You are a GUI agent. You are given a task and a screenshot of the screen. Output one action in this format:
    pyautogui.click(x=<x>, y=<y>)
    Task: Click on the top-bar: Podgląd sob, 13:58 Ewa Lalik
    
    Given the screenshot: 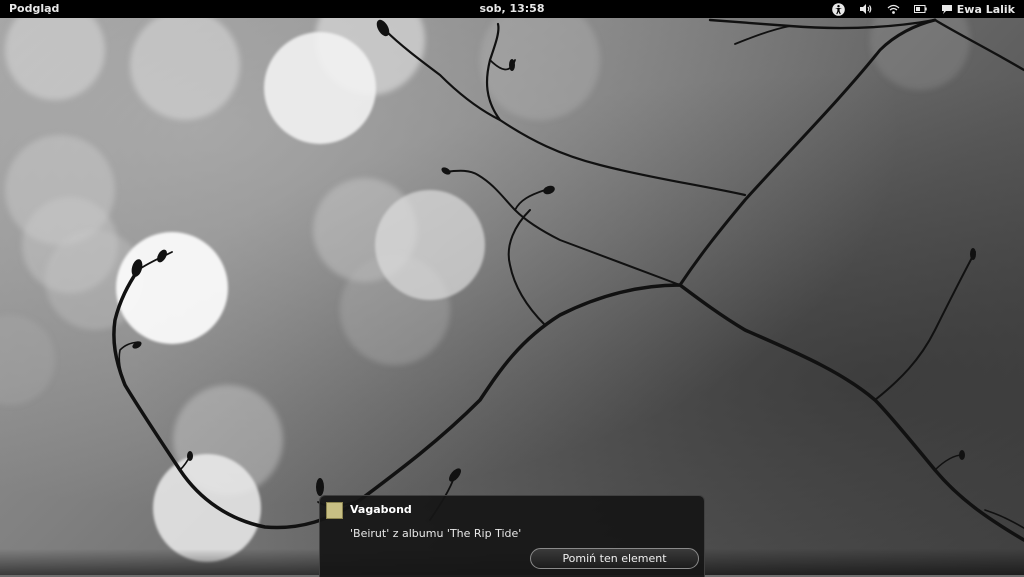 What is the action you would take?
    pyautogui.click(x=512, y=9)
    